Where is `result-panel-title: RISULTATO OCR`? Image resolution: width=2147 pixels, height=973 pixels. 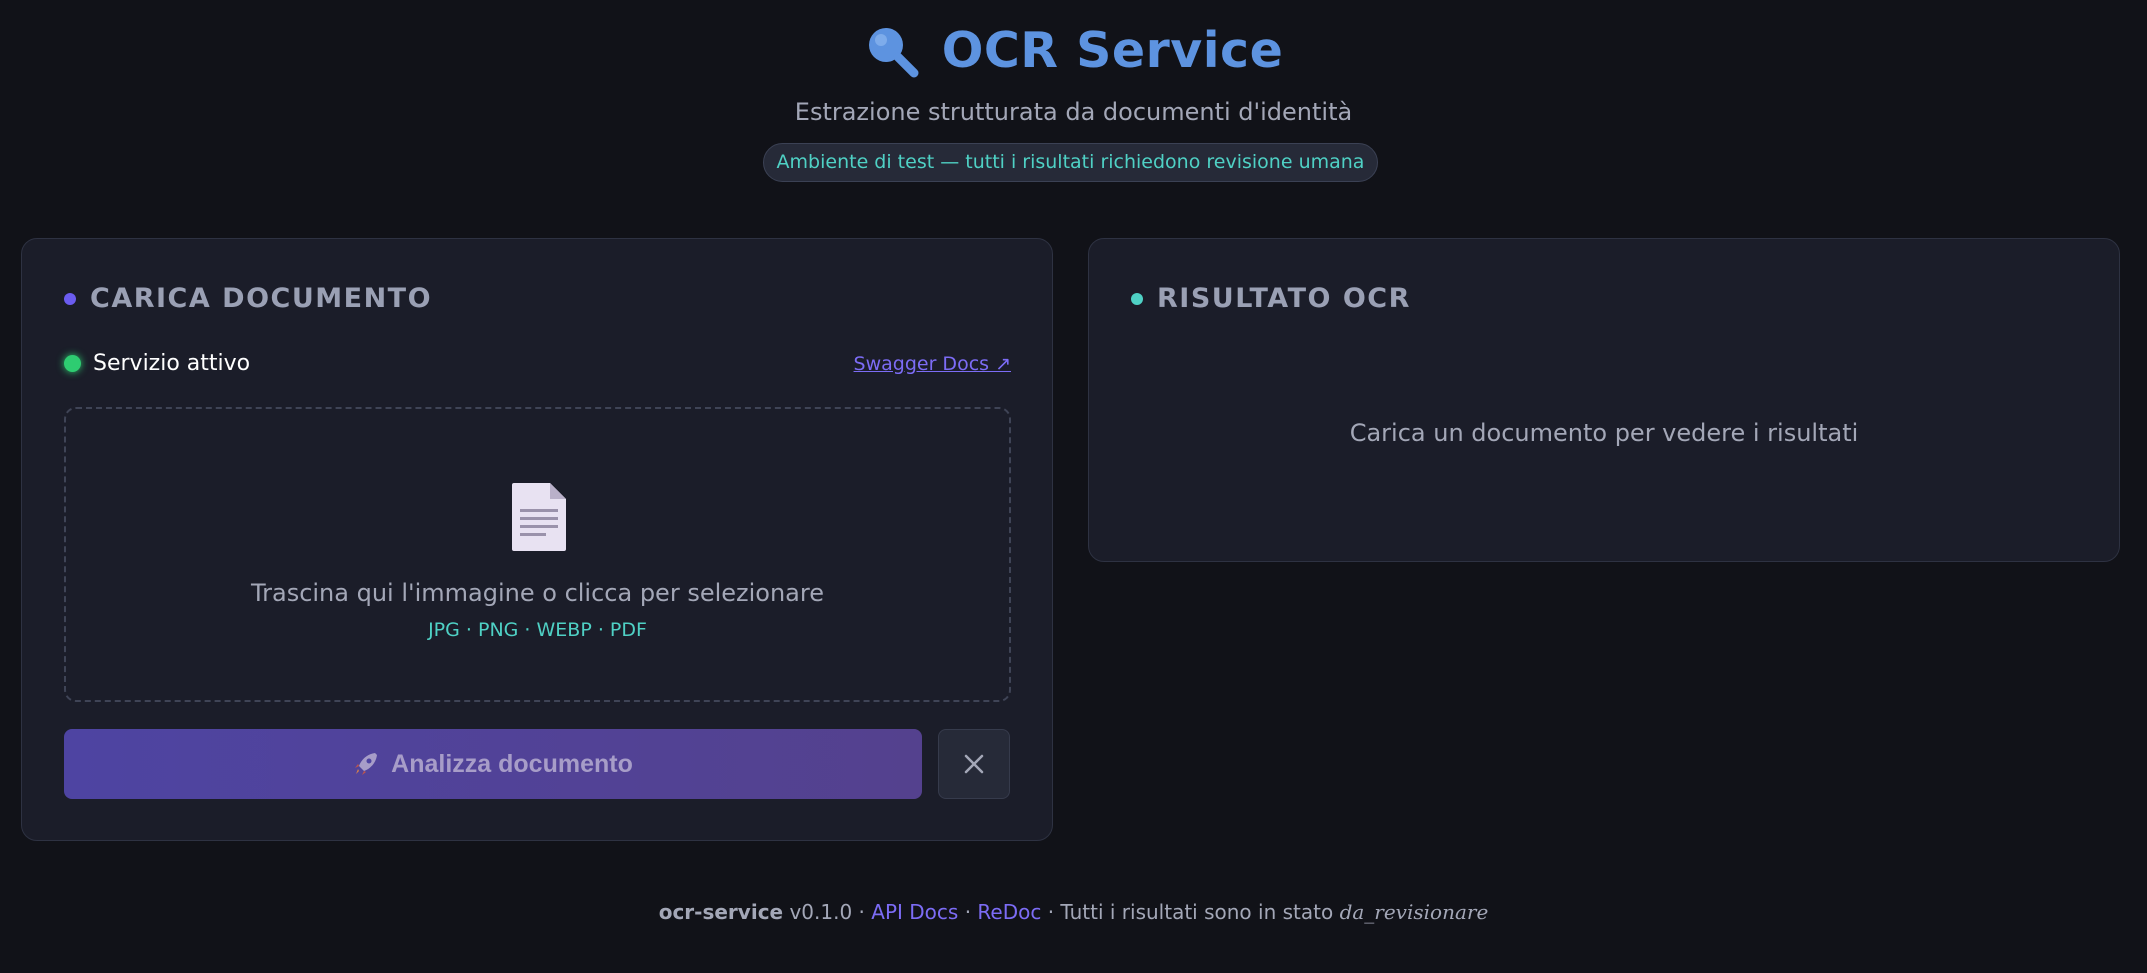 result-panel-title: RISULTATO OCR is located at coordinates (1284, 298).